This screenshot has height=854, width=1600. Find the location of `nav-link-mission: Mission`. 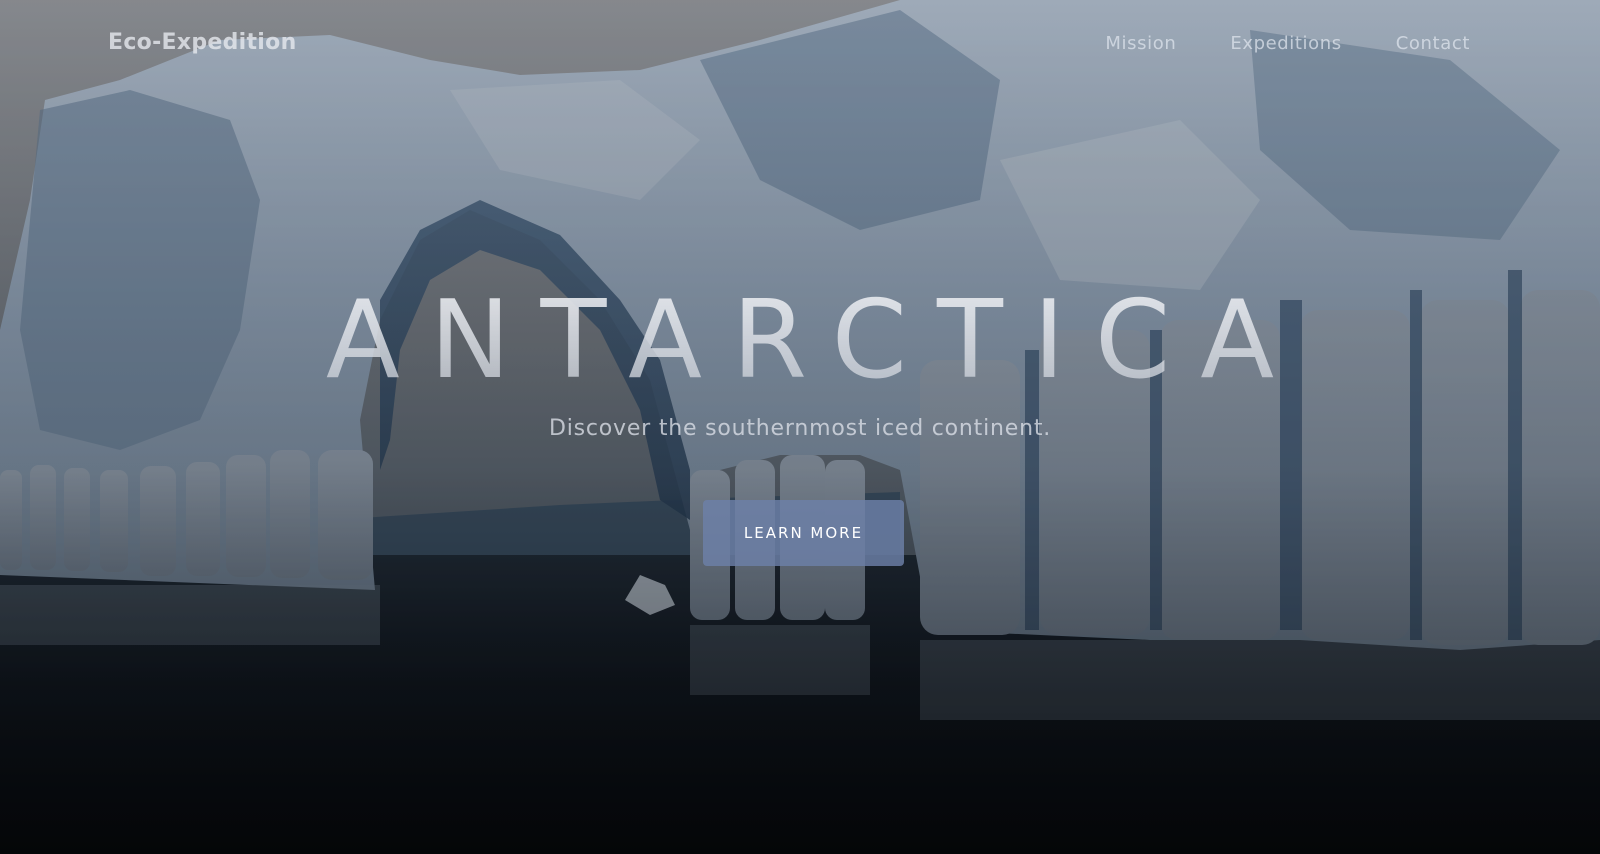

nav-link-mission: Mission is located at coordinates (1140, 43).